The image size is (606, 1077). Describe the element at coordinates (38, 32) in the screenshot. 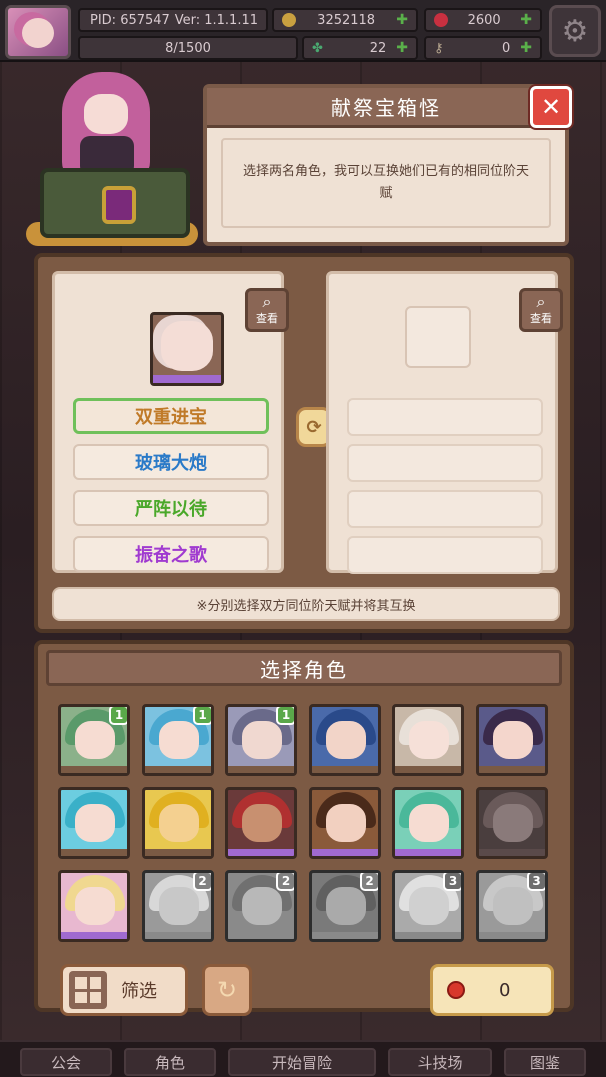

I see `player-avatar` at that location.